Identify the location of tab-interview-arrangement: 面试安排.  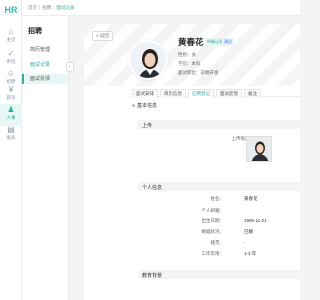
(145, 93).